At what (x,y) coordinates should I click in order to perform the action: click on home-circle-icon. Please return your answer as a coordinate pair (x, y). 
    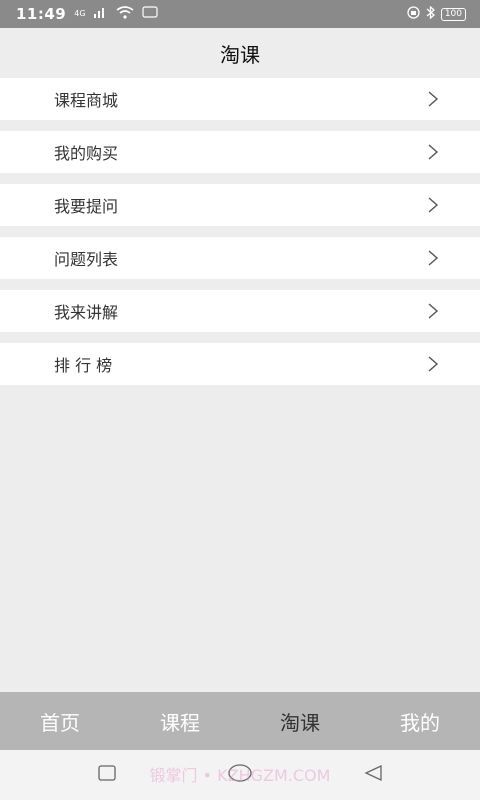
    Looking at the image, I should click on (240, 775).